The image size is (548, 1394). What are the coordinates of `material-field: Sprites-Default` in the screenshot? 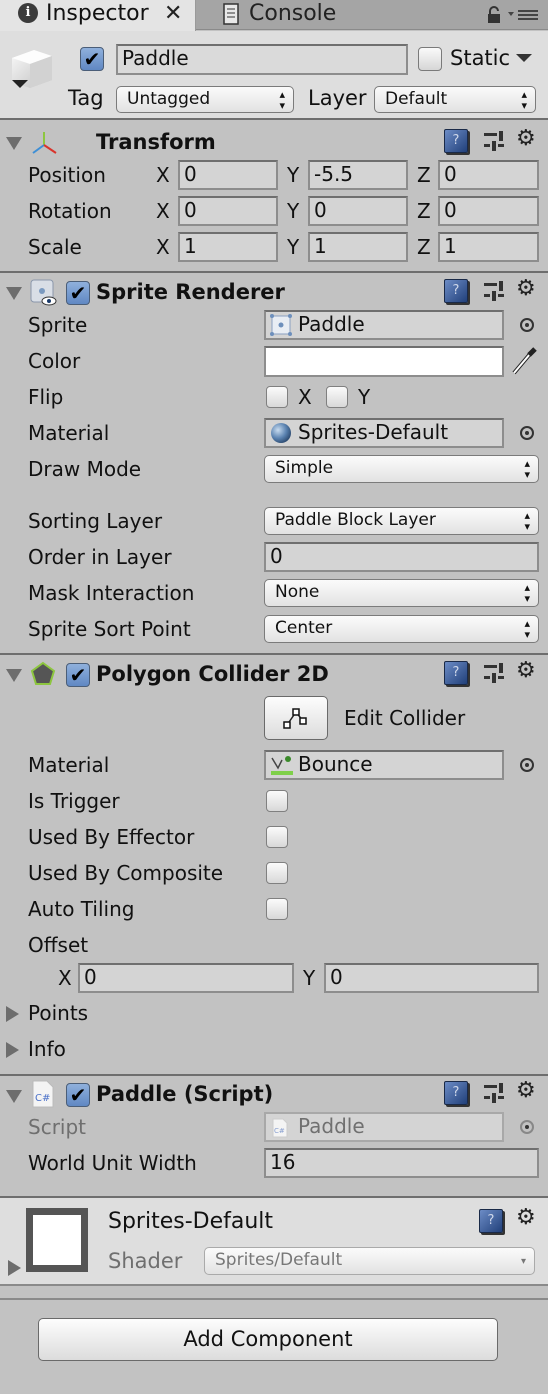 It's located at (384, 433).